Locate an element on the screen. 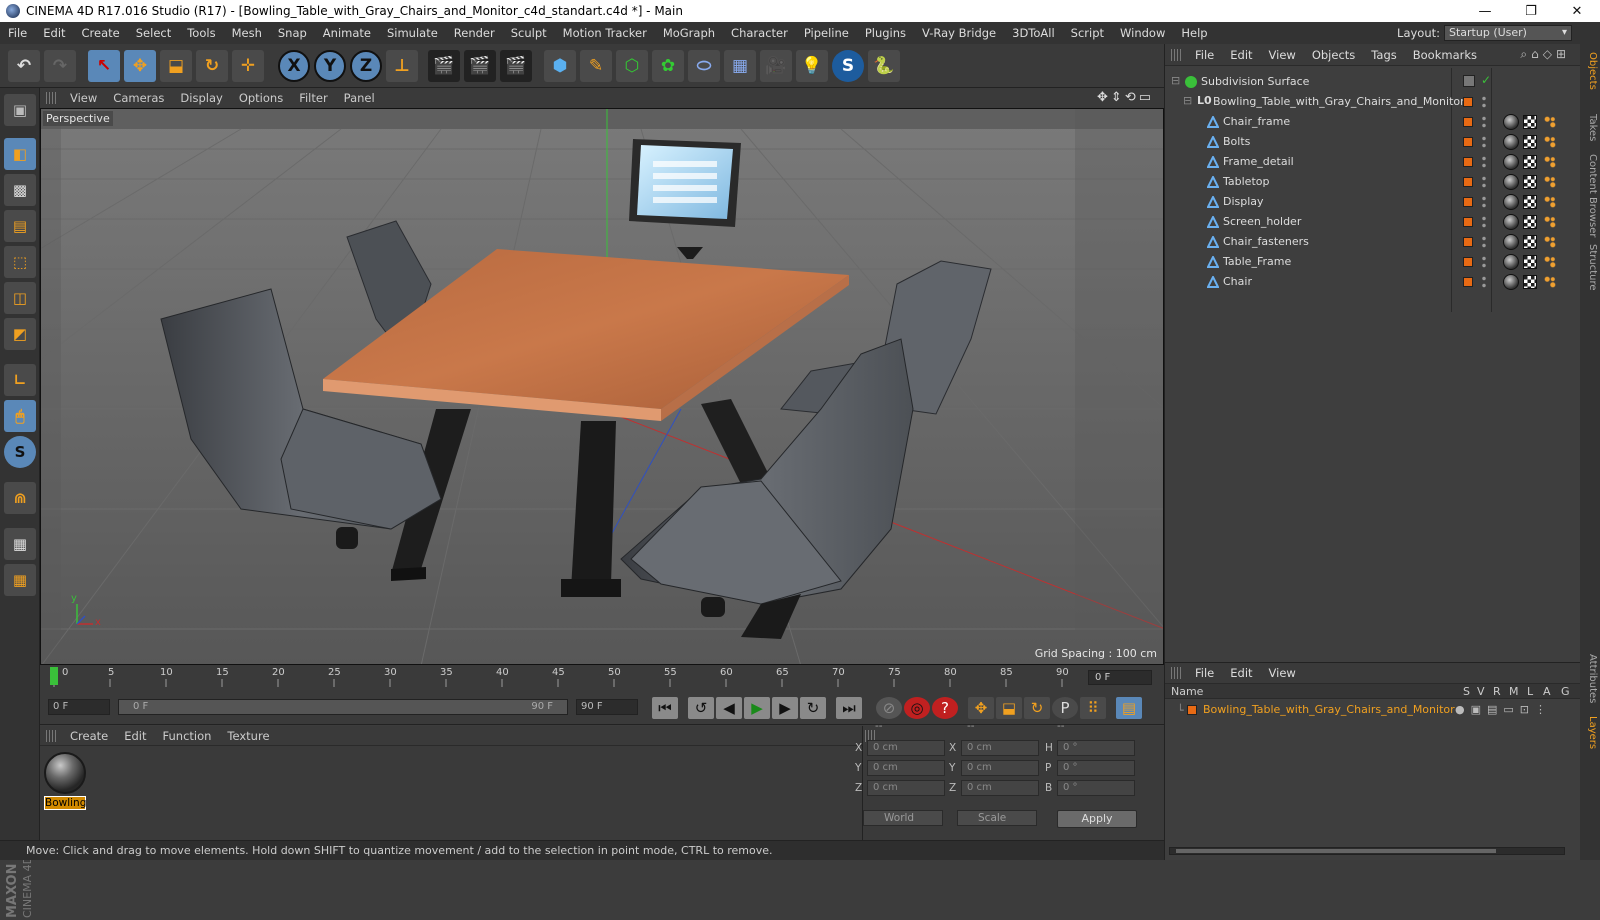 This screenshot has width=1600, height=920. menu-select: Select is located at coordinates (153, 33).